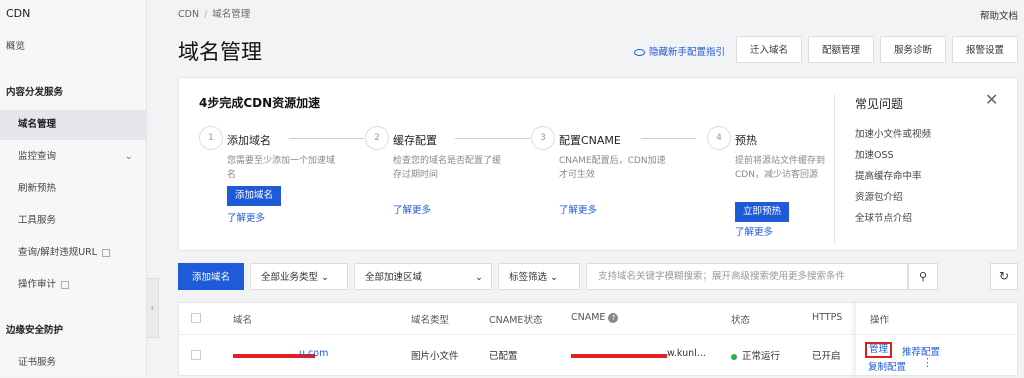 Image resolution: width=1024 pixels, height=378 pixels. I want to click on sidebar-item-refresh-preload: 刷新预热, so click(73, 189).